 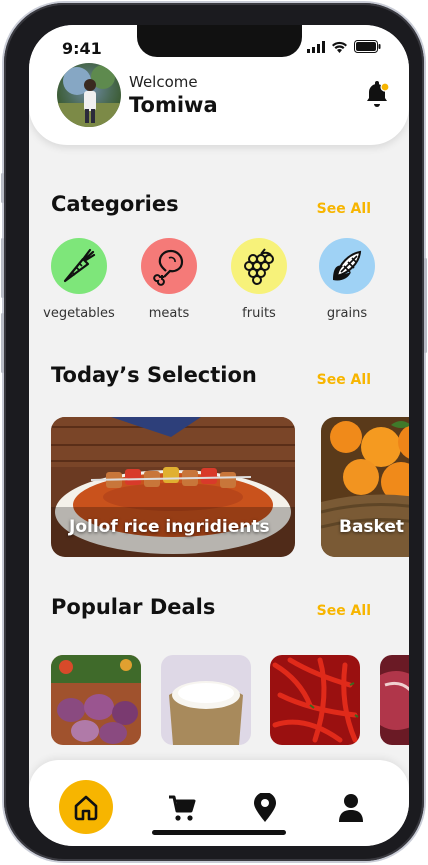 What do you see at coordinates (82, 48) in the screenshot?
I see `status-time: 9:41` at bounding box center [82, 48].